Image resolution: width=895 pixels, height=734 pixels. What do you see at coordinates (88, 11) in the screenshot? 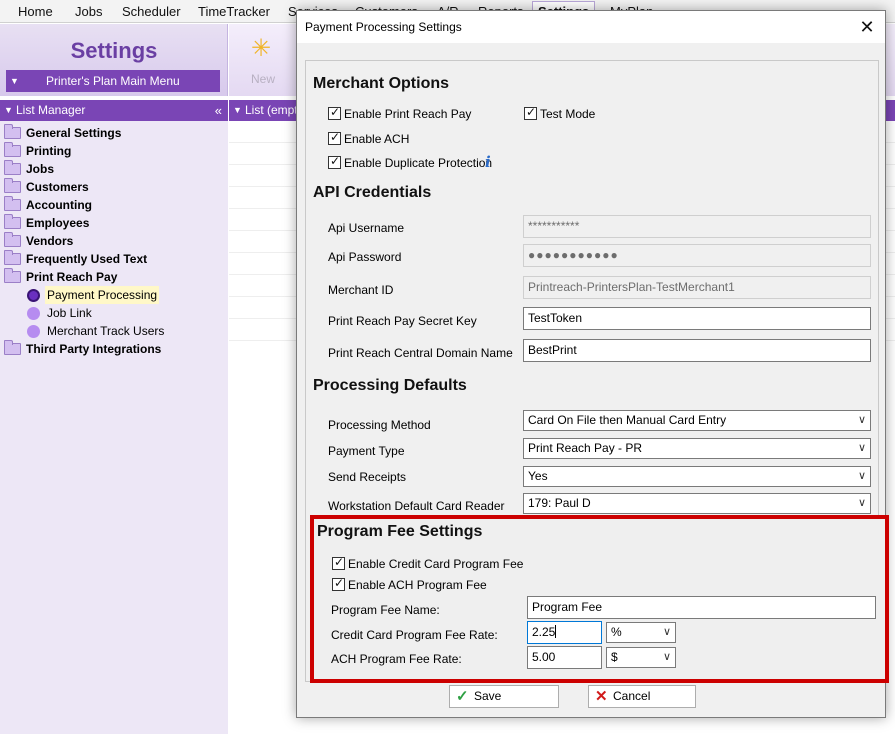
I see `tab-jobs: Jobs` at bounding box center [88, 11].